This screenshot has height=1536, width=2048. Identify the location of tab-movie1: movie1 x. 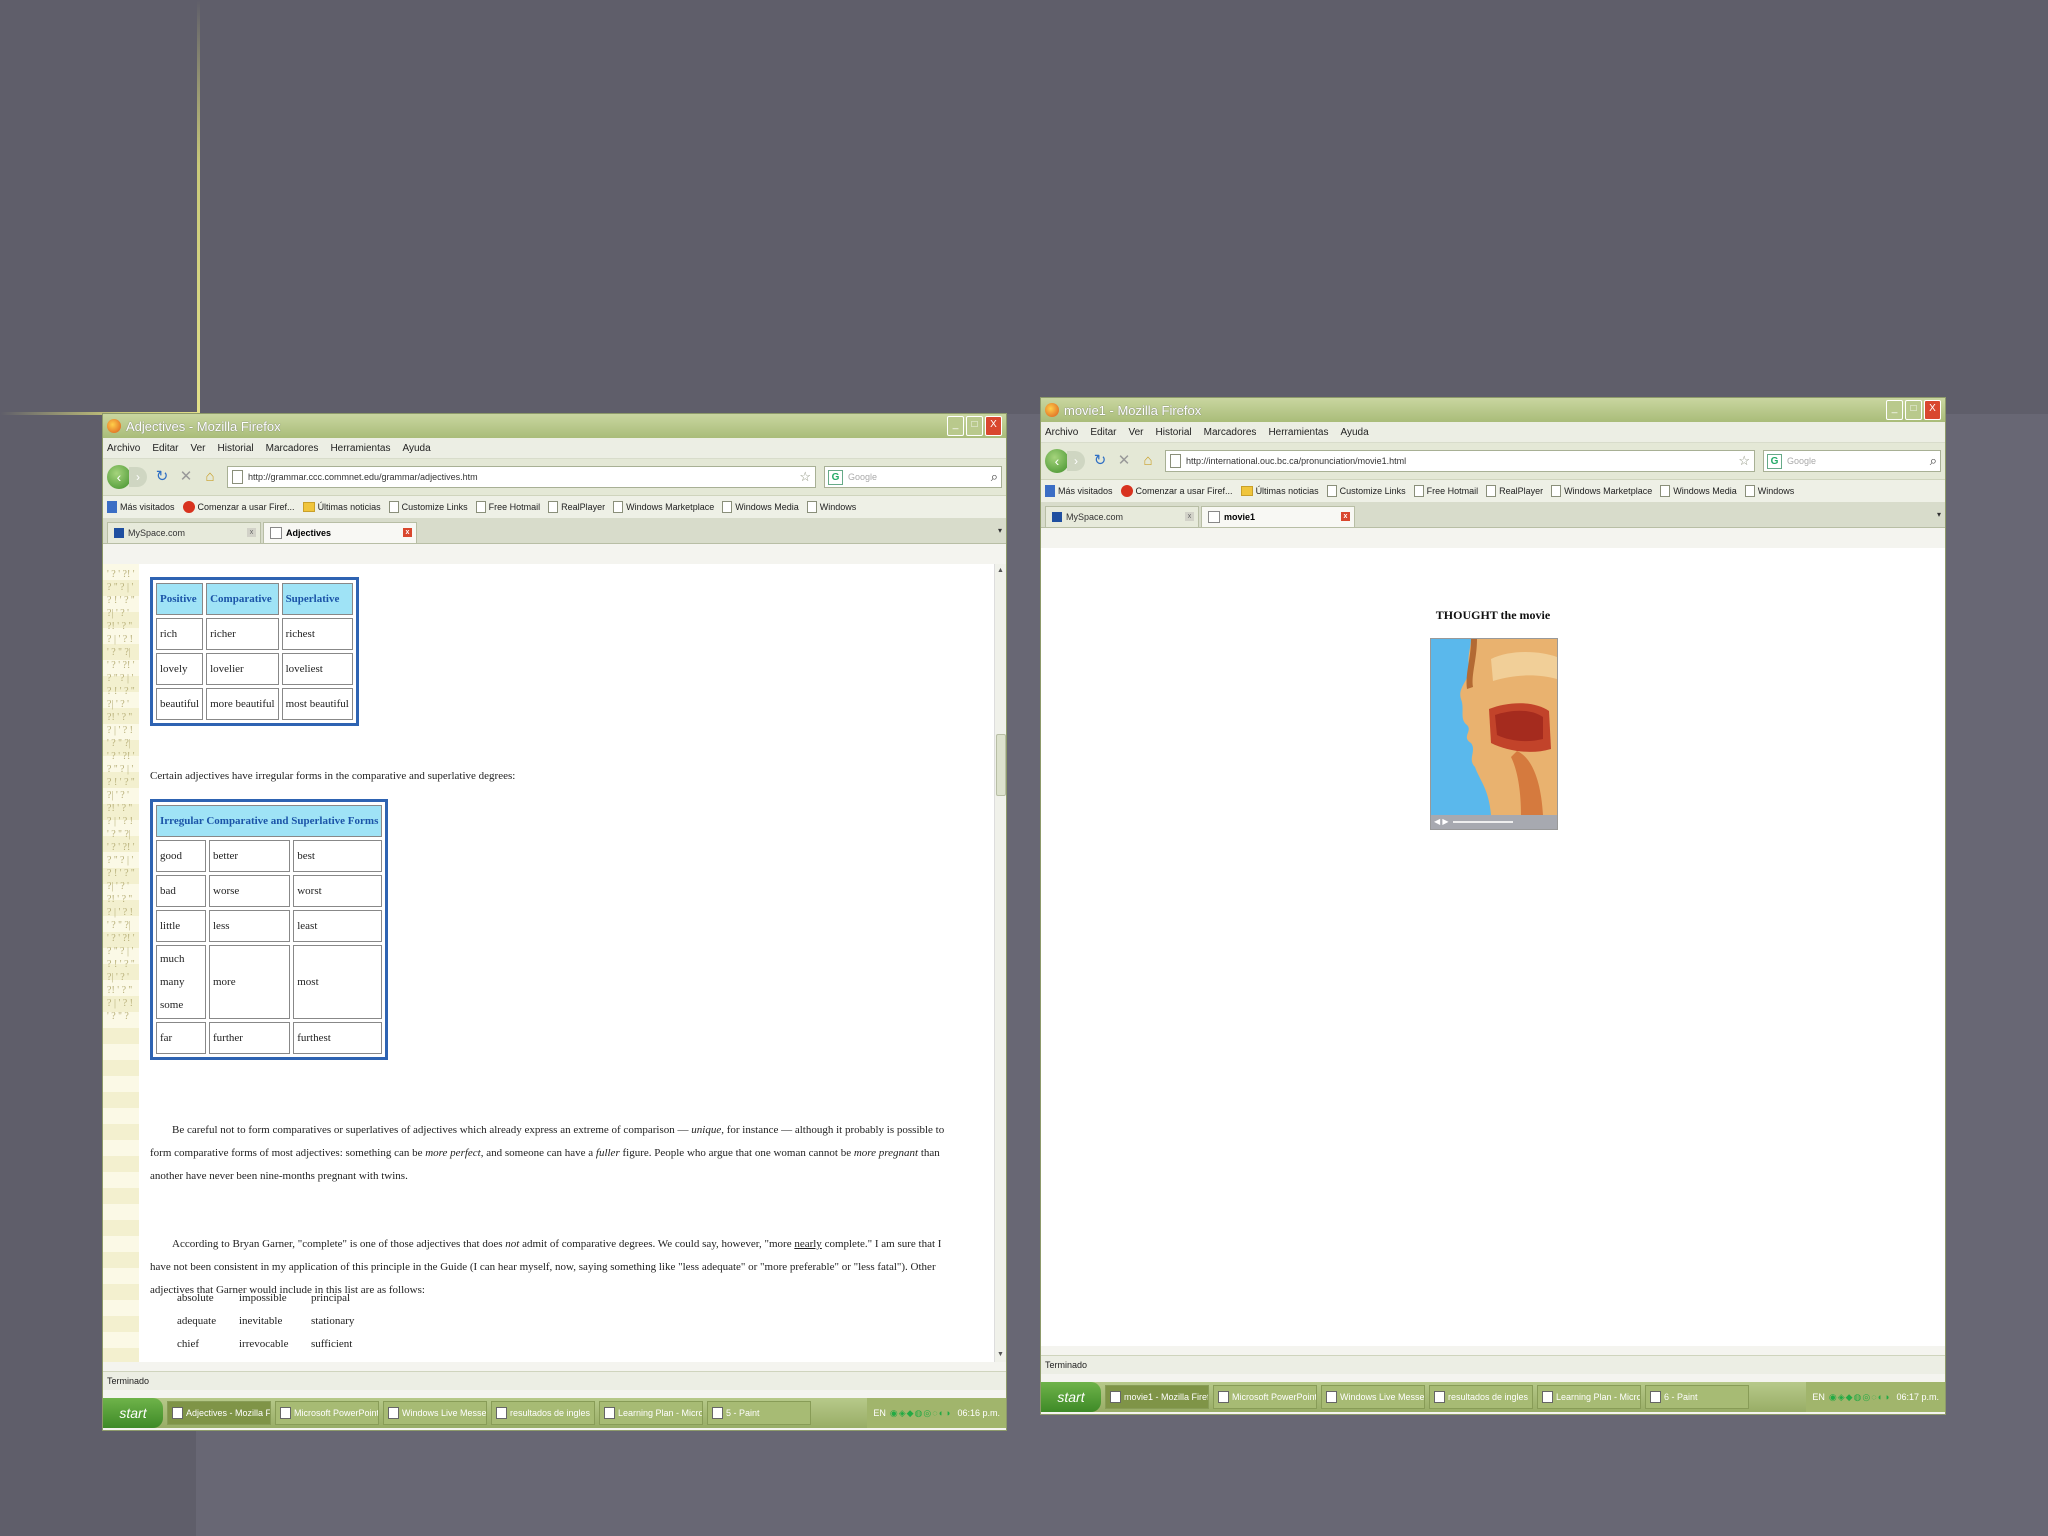
(1278, 516).